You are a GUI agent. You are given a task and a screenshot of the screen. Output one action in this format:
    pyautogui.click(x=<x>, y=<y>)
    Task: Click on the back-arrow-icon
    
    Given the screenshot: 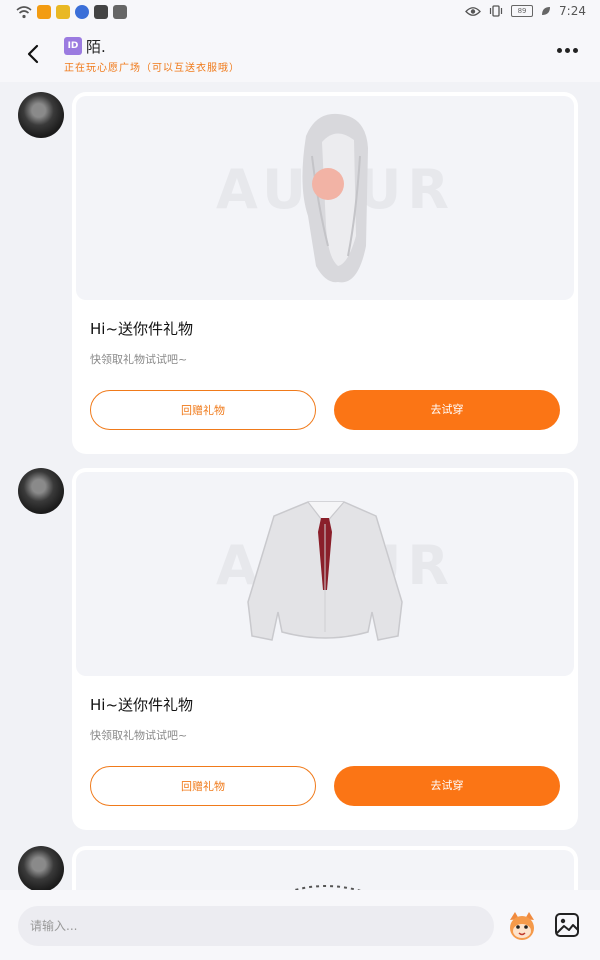 What is the action you would take?
    pyautogui.click(x=34, y=54)
    